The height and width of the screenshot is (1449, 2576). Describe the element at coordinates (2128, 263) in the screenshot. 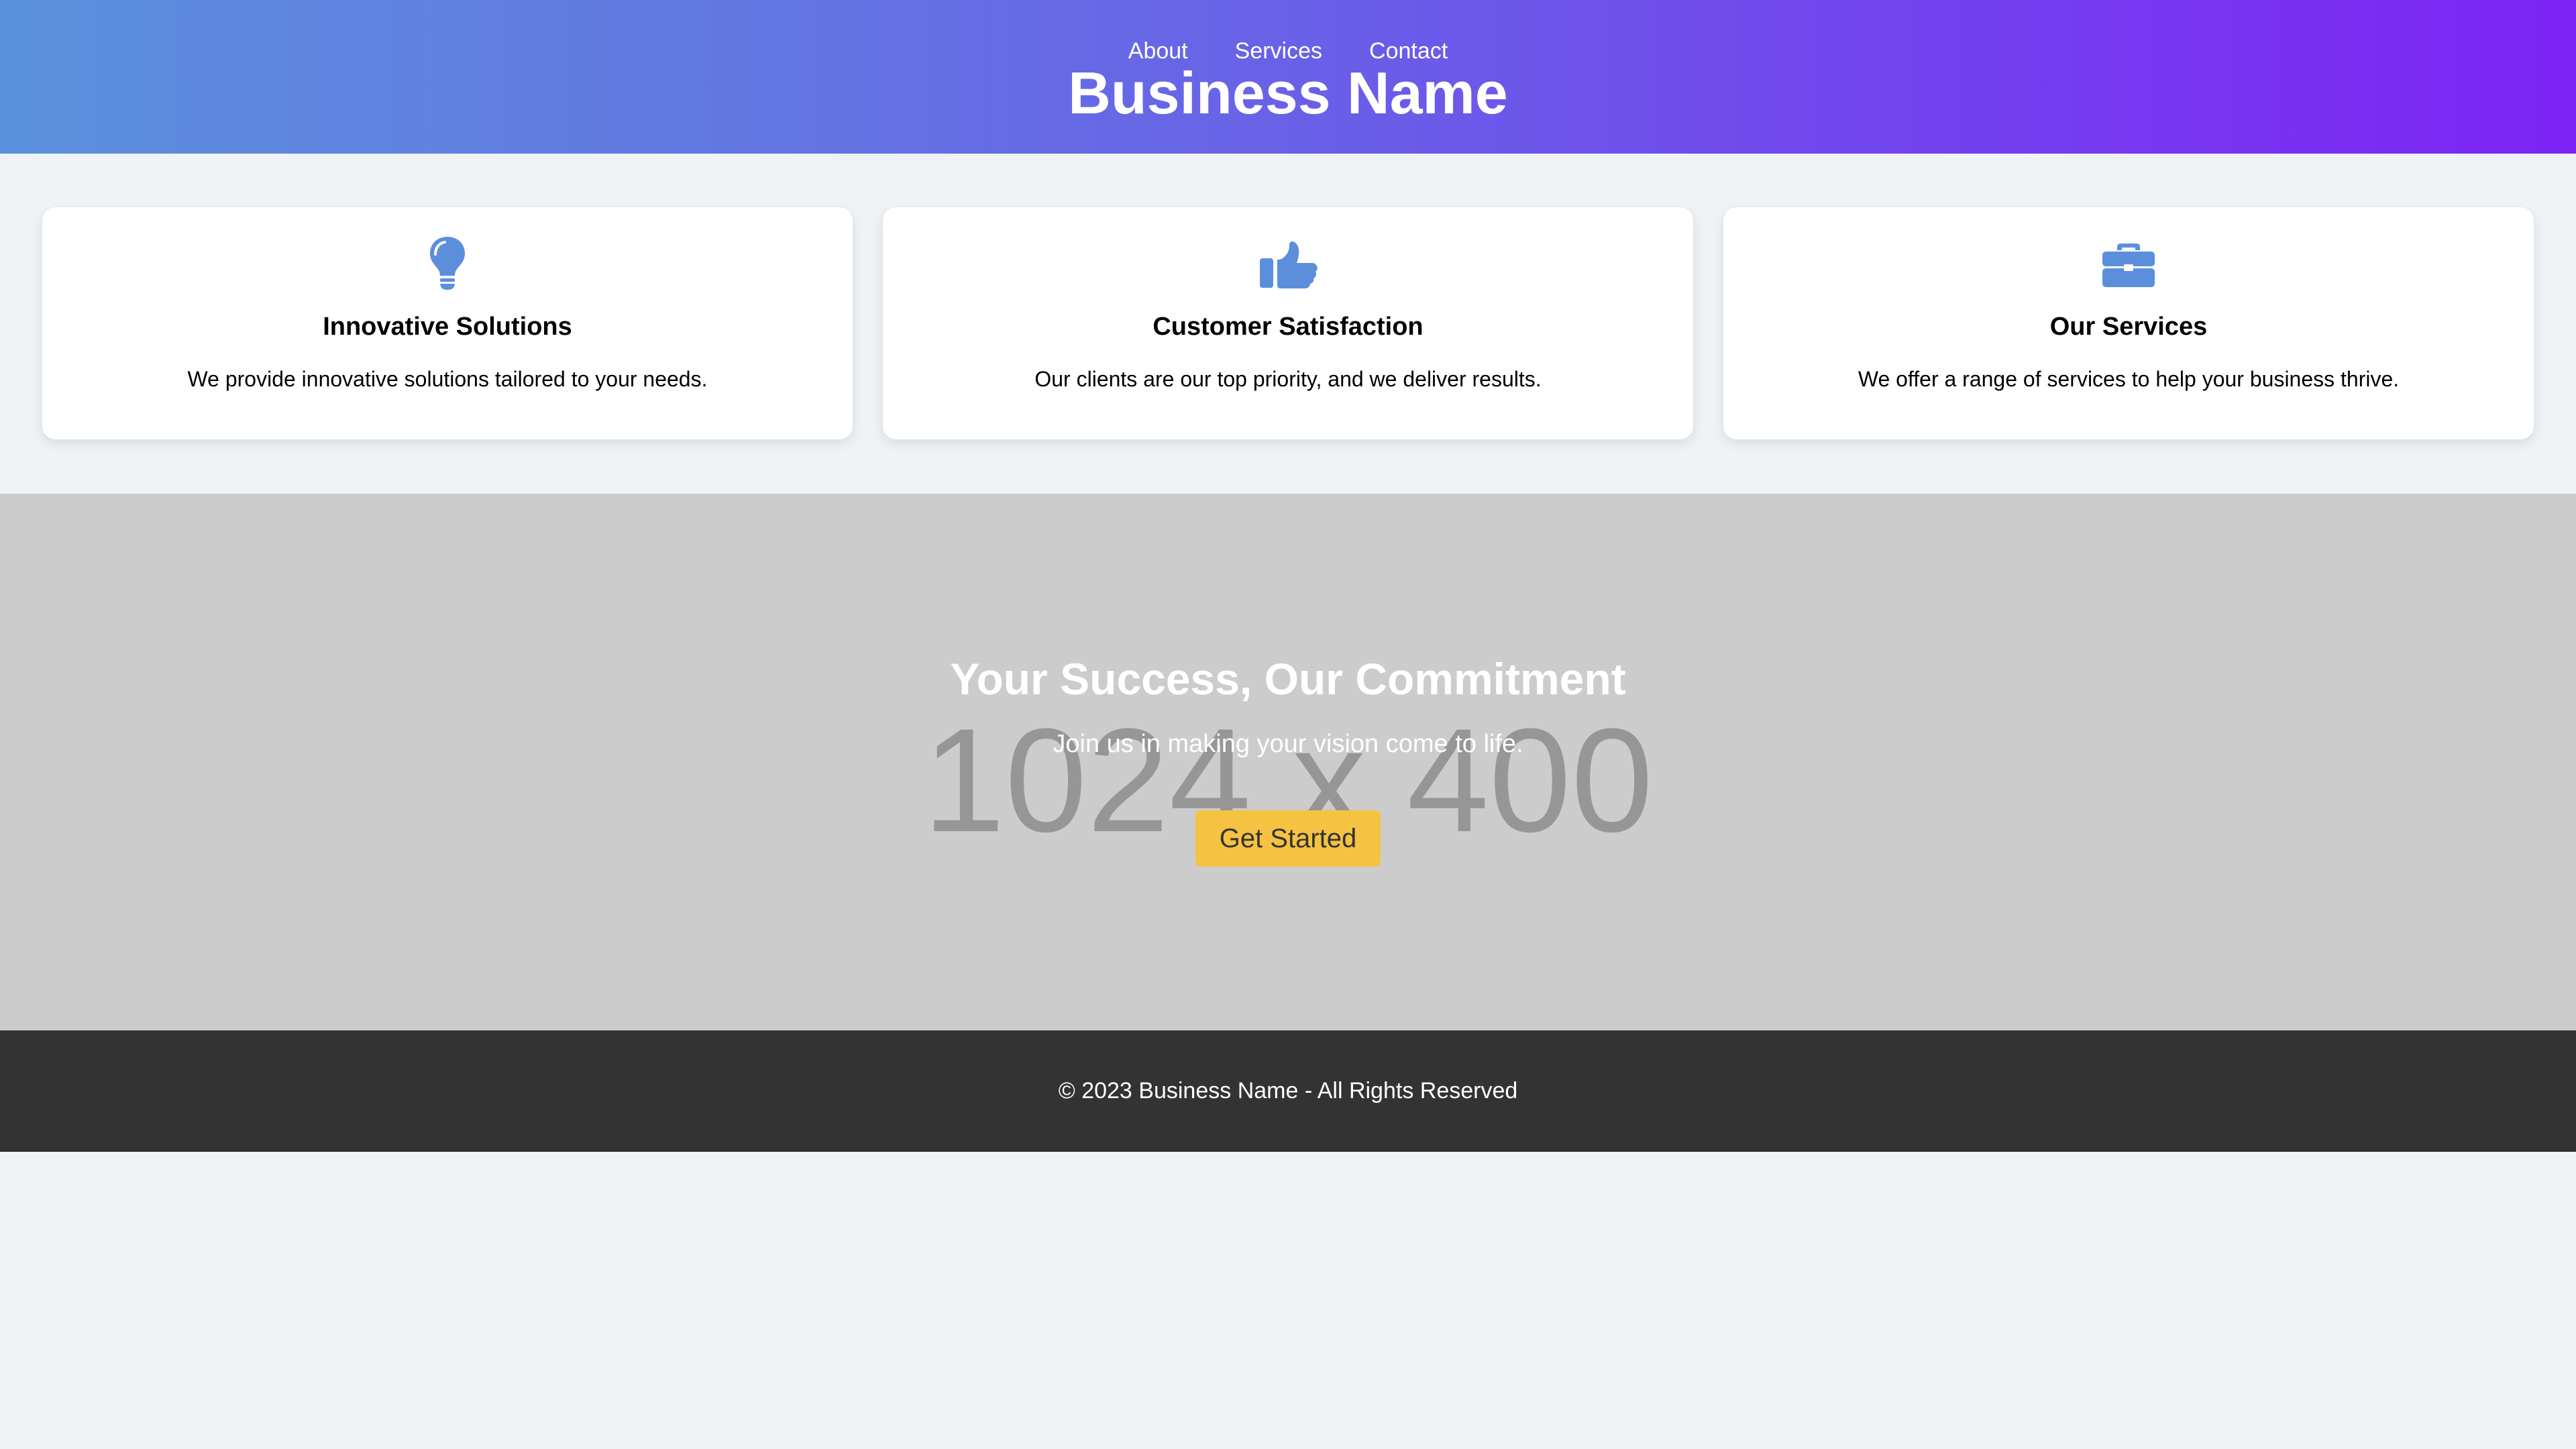

I see `briefcase-icon` at that location.